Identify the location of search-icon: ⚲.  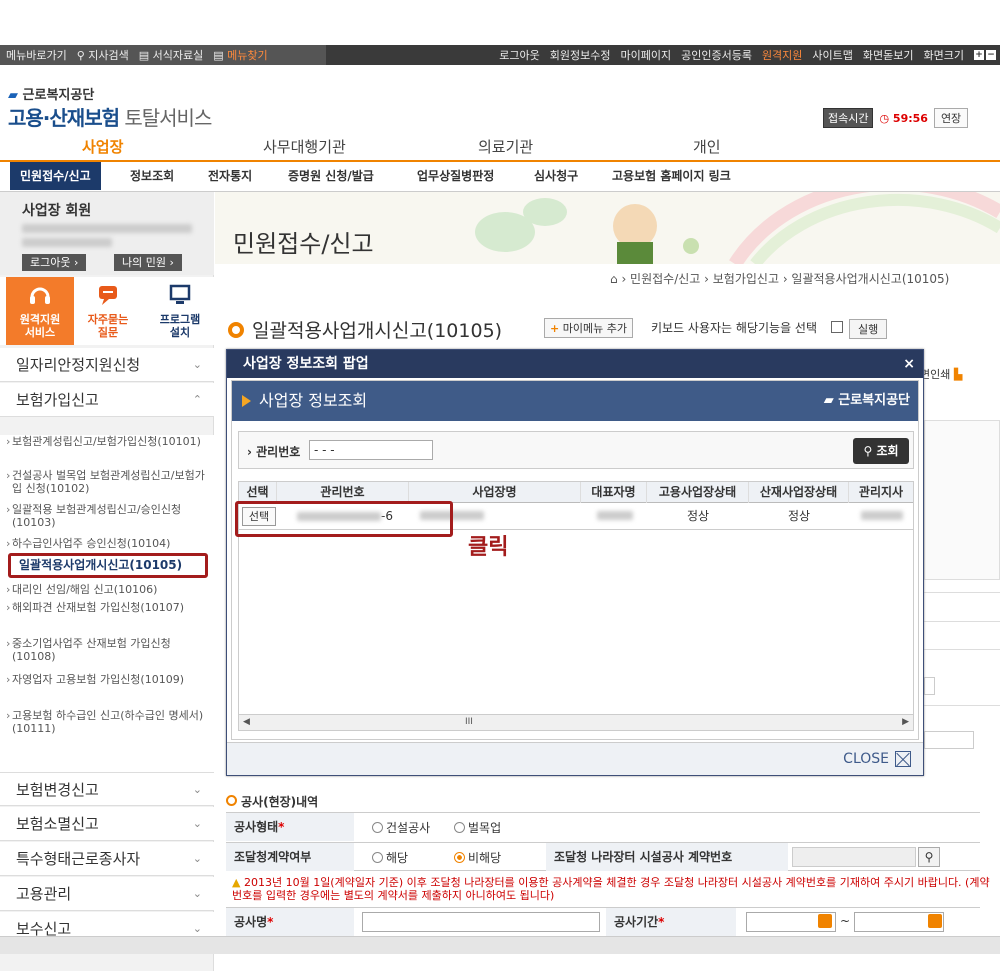
(929, 857).